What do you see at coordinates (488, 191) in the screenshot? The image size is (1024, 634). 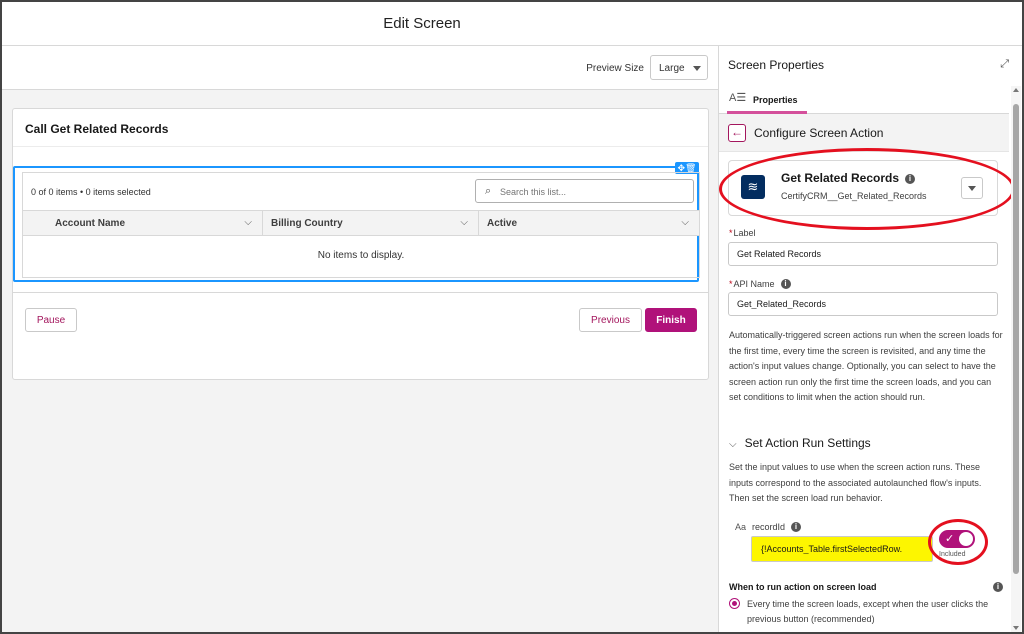 I see `search-icon: ⌕` at bounding box center [488, 191].